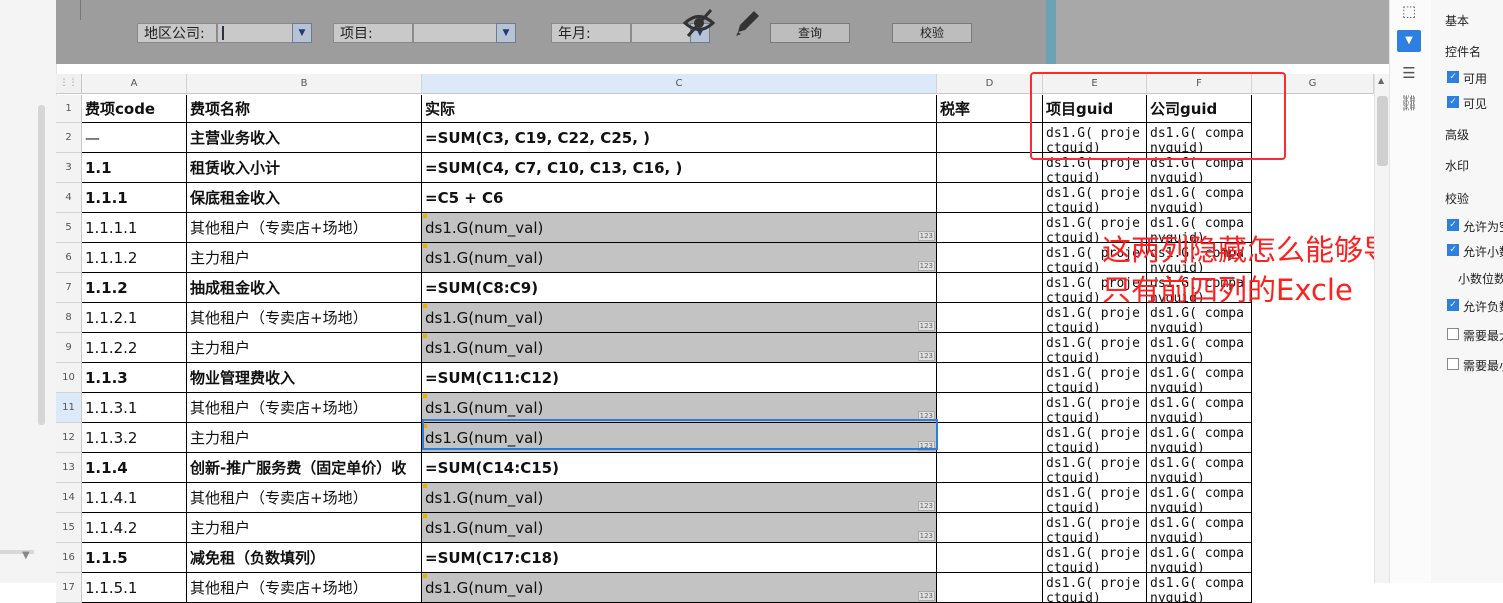 The image size is (1503, 603). Describe the element at coordinates (679, 168) in the screenshot. I see `cell-c3: =SUM(C4, C7, C10, C13, C16, )` at that location.